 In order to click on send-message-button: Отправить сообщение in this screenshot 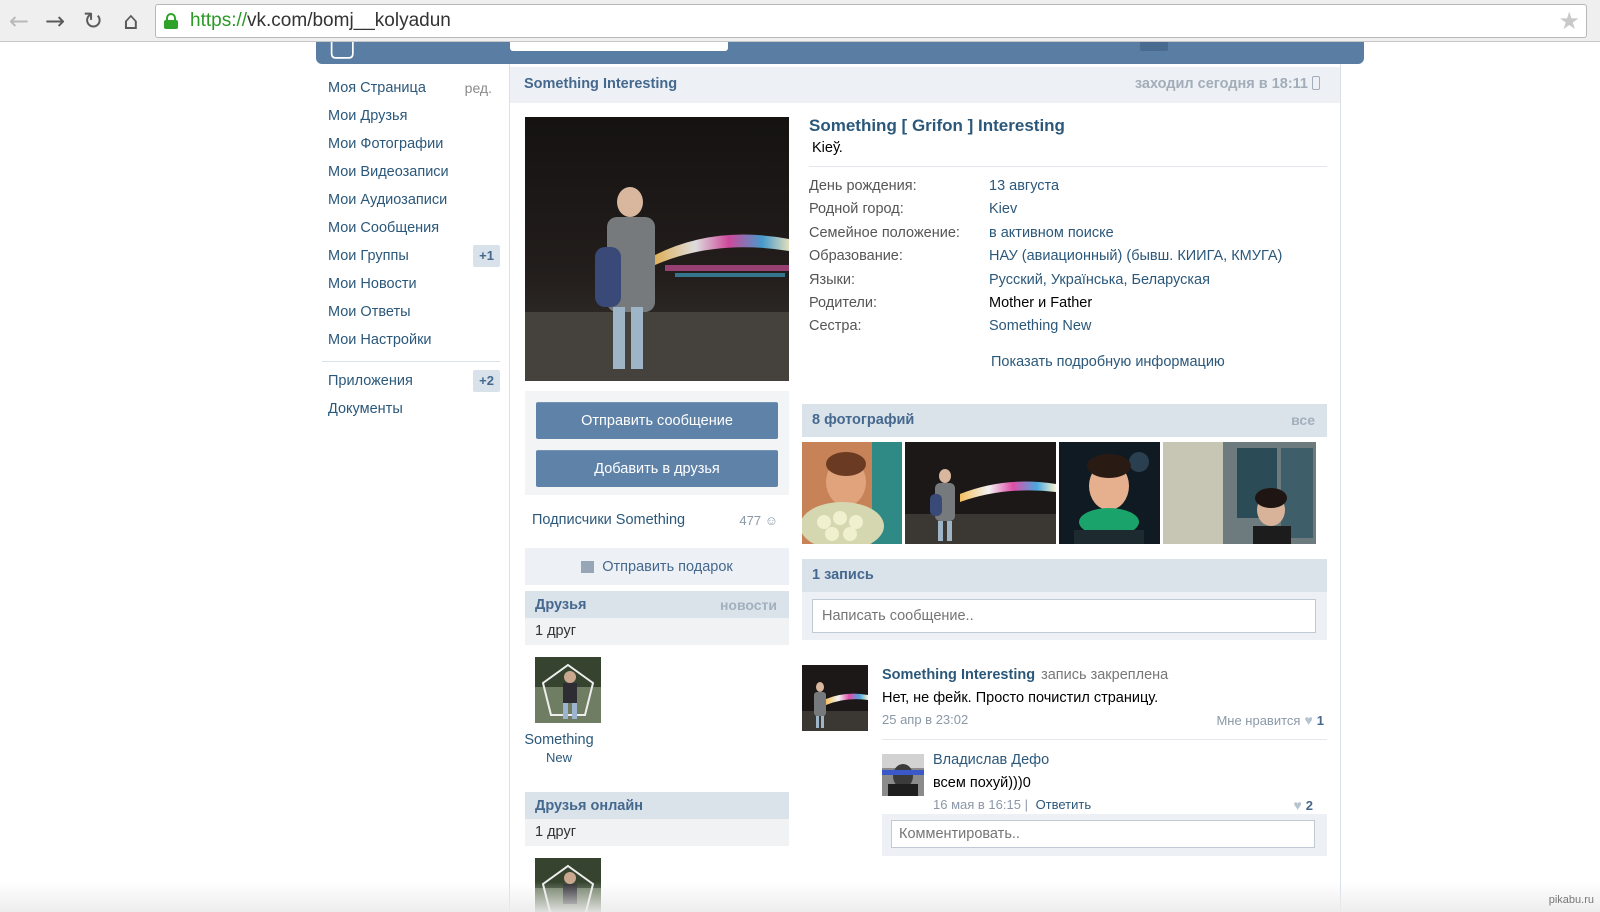, I will do `click(657, 420)`.